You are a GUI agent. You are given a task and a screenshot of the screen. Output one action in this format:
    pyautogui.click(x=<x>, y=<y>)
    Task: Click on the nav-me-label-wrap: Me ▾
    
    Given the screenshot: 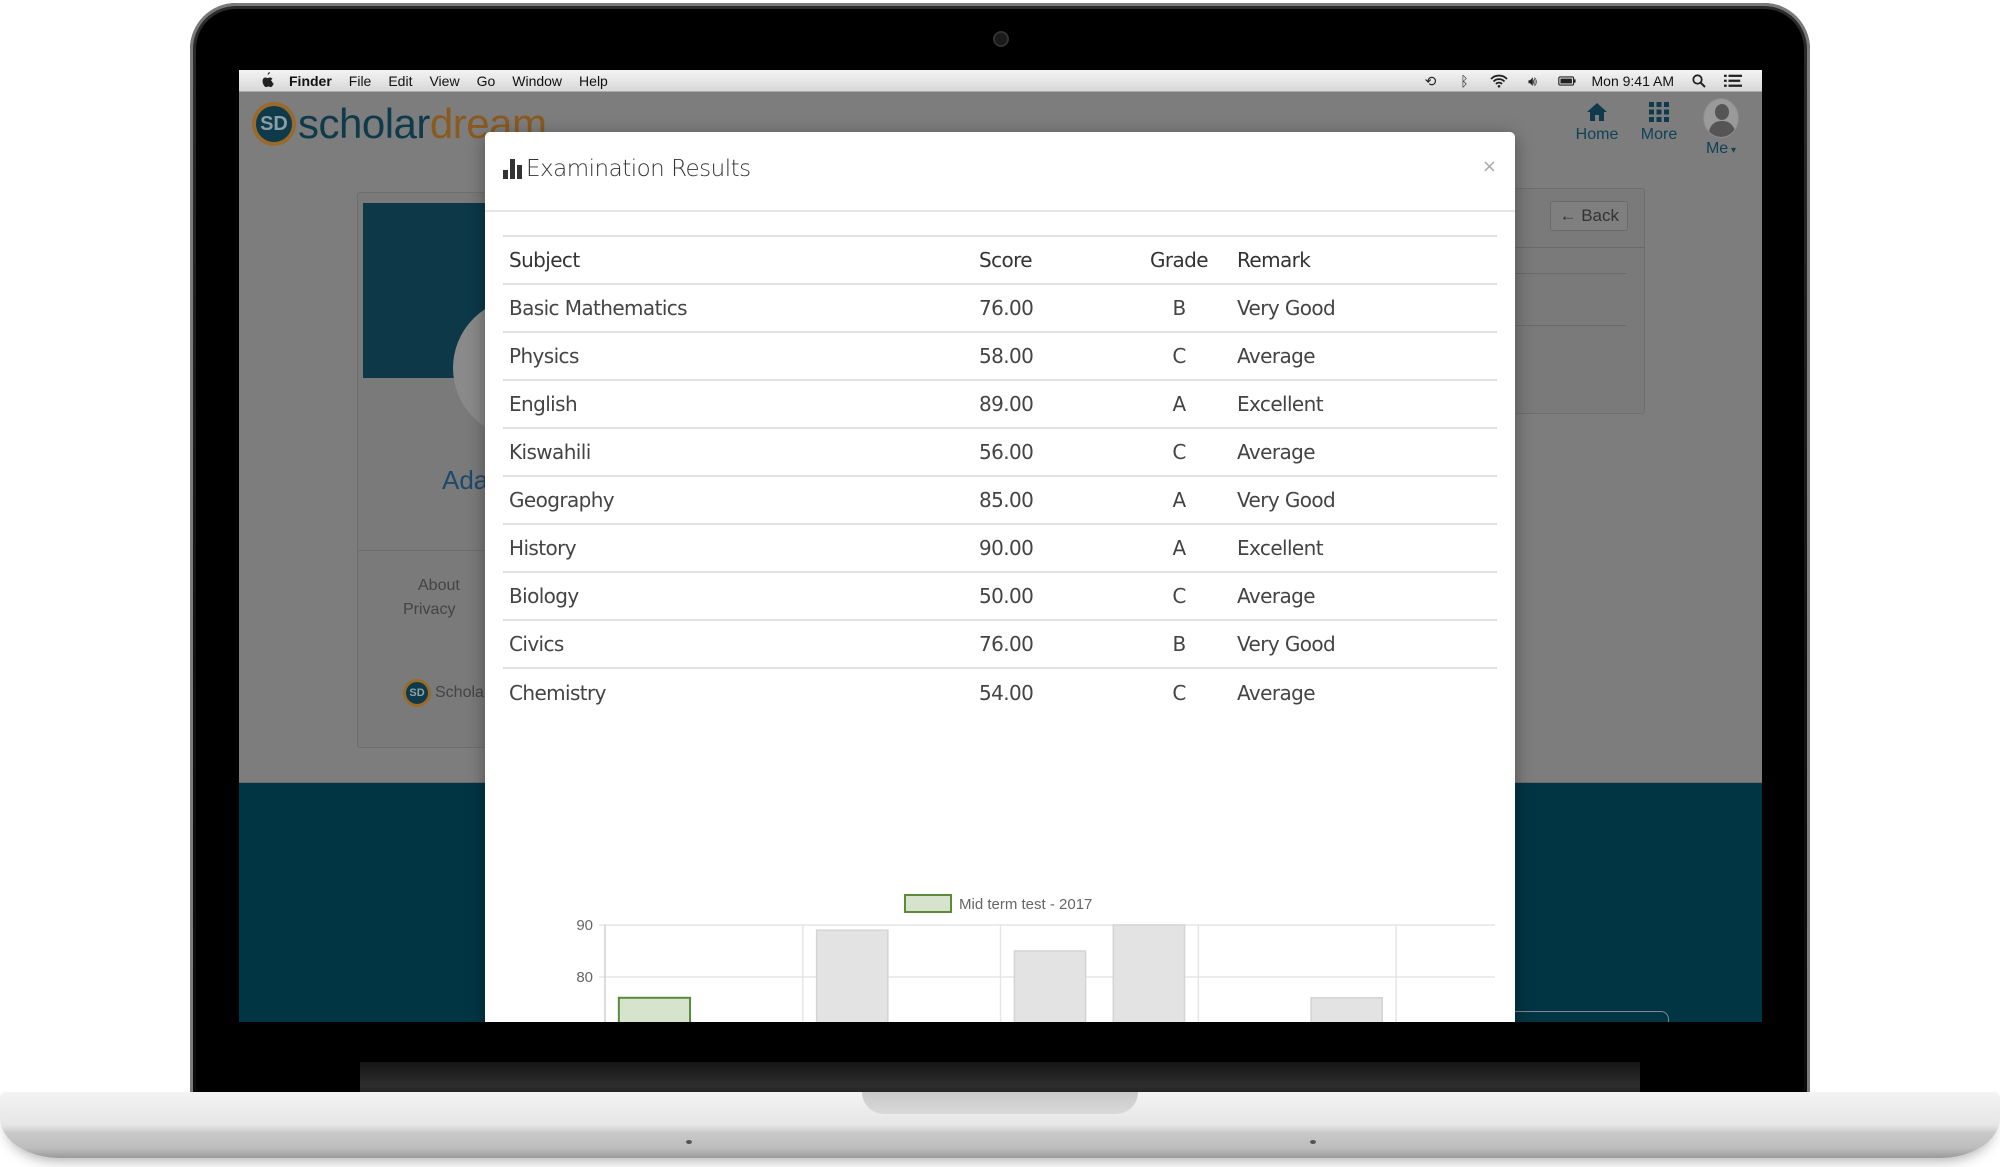 What is the action you would take?
    pyautogui.click(x=1721, y=149)
    